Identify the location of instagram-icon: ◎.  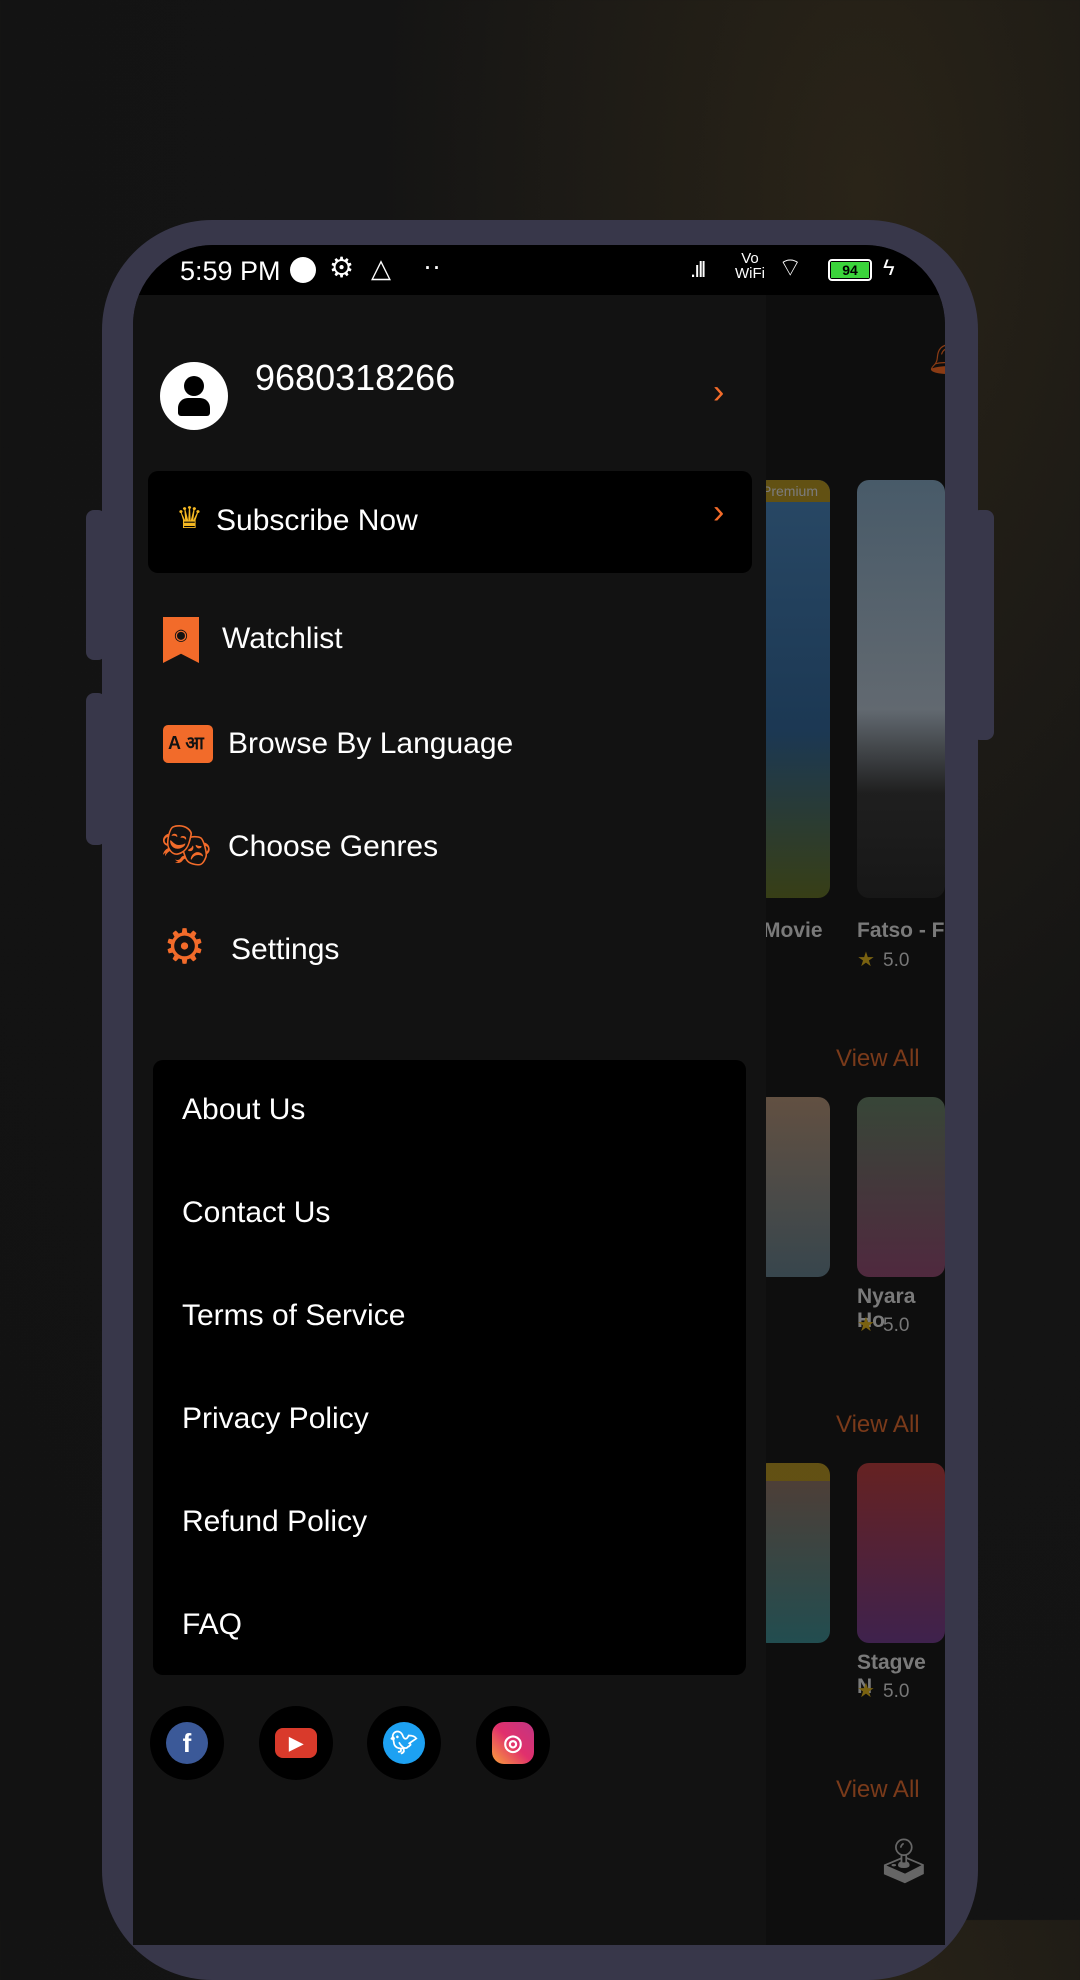
(513, 1743).